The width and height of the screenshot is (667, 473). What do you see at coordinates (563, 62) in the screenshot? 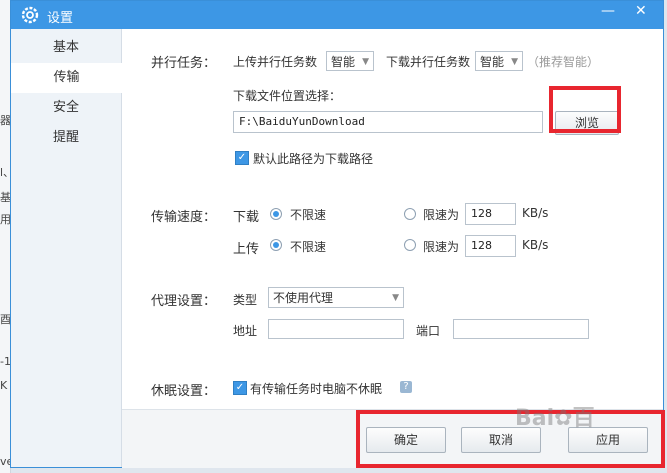
I see `recommend-hint: （推荐智能）` at bounding box center [563, 62].